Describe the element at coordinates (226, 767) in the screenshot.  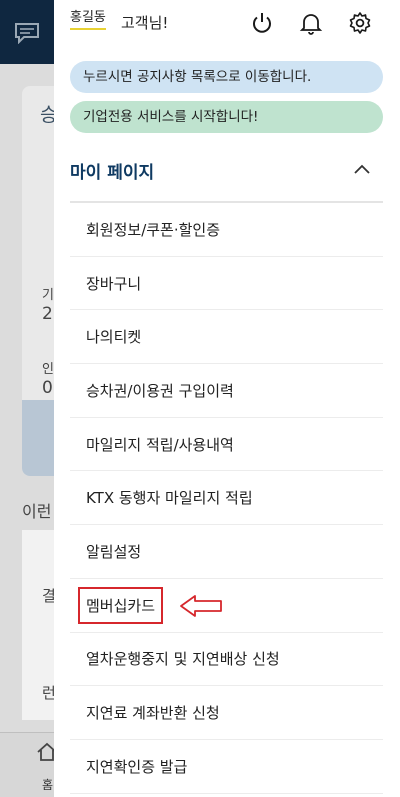
I see `menu-item-delay-certificate: 지연확인증 발급` at that location.